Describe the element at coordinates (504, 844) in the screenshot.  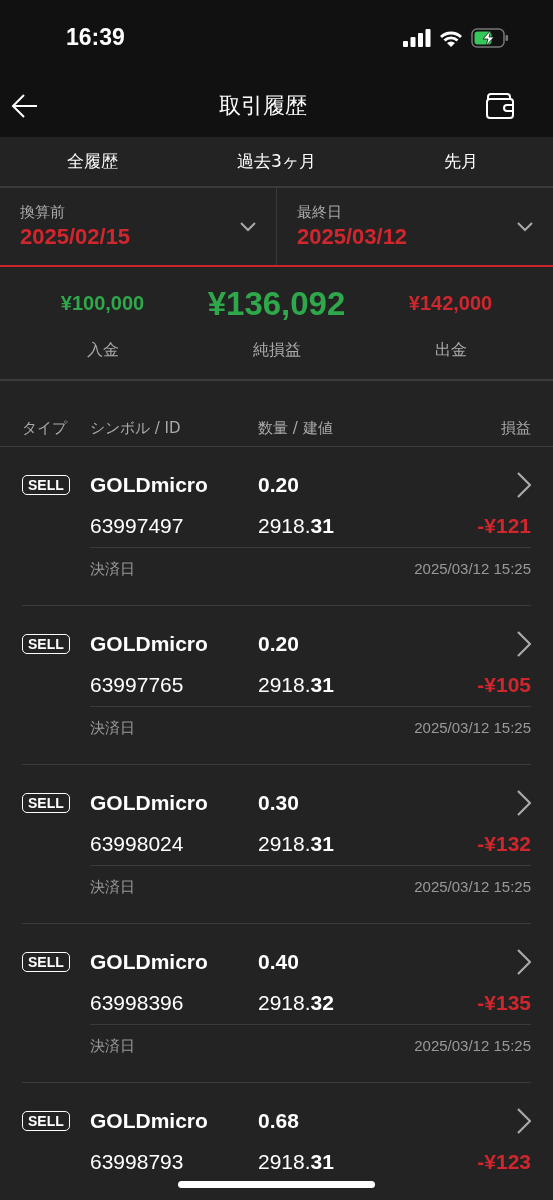
I see `profit-amount: -¥132` at that location.